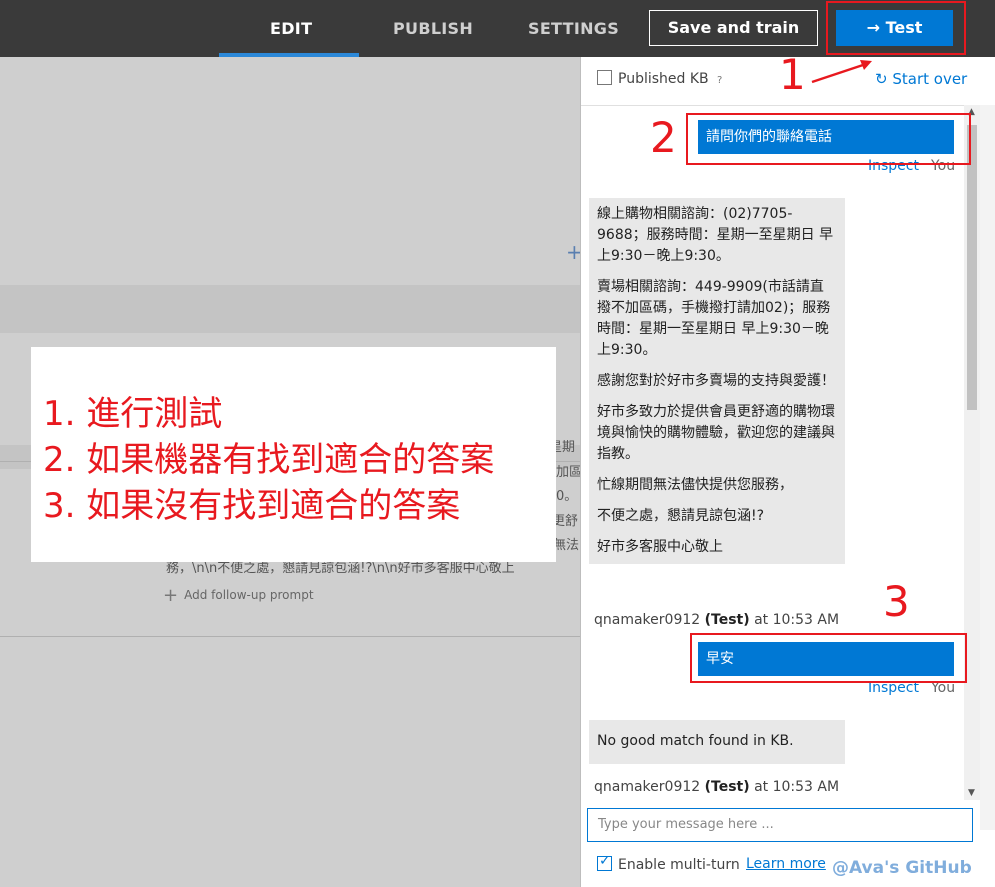 Image resolution: width=995 pixels, height=887 pixels. I want to click on user-message: 早安, so click(826, 659).